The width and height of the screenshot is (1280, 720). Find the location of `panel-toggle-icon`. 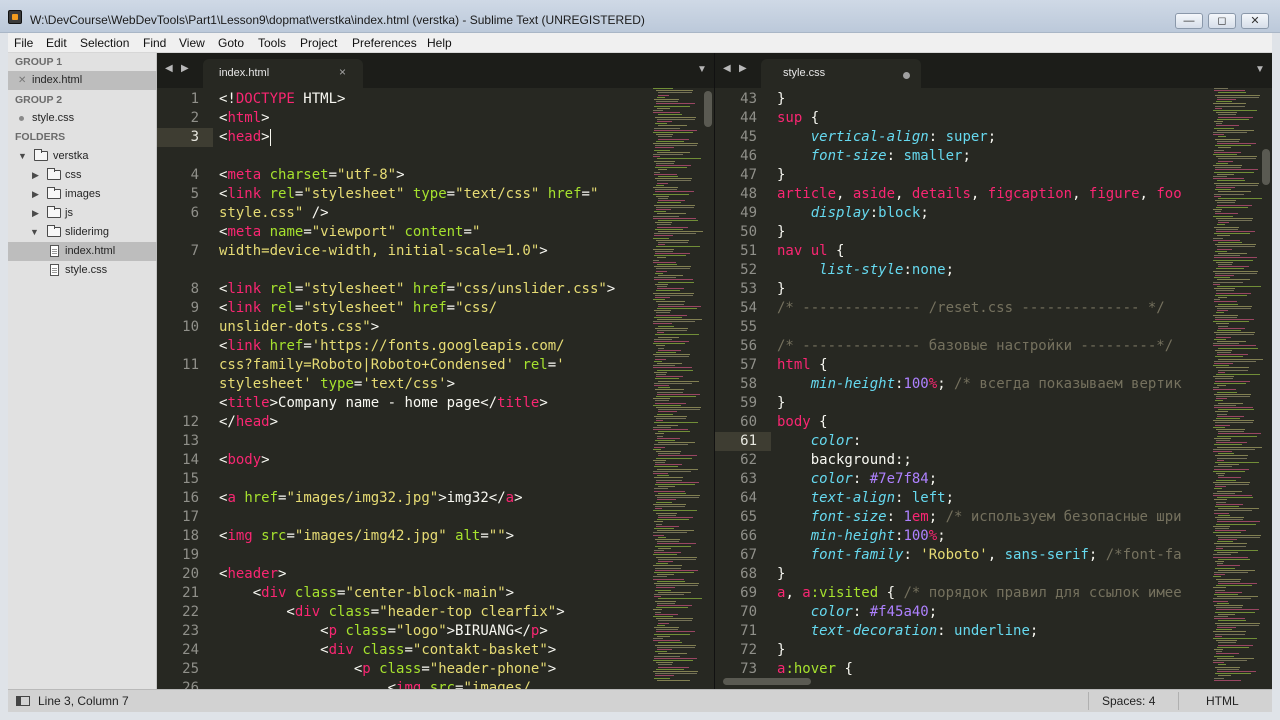

panel-toggle-icon is located at coordinates (23, 701).